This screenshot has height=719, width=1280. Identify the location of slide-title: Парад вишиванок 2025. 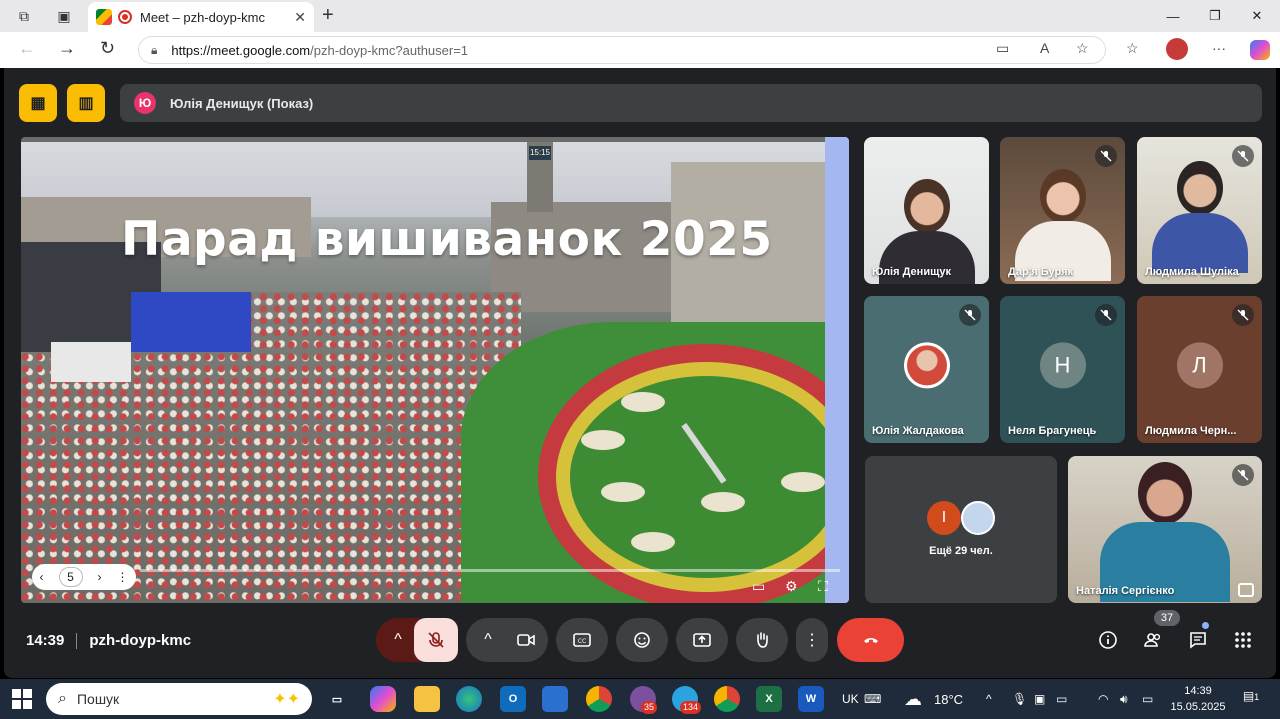
(447, 239).